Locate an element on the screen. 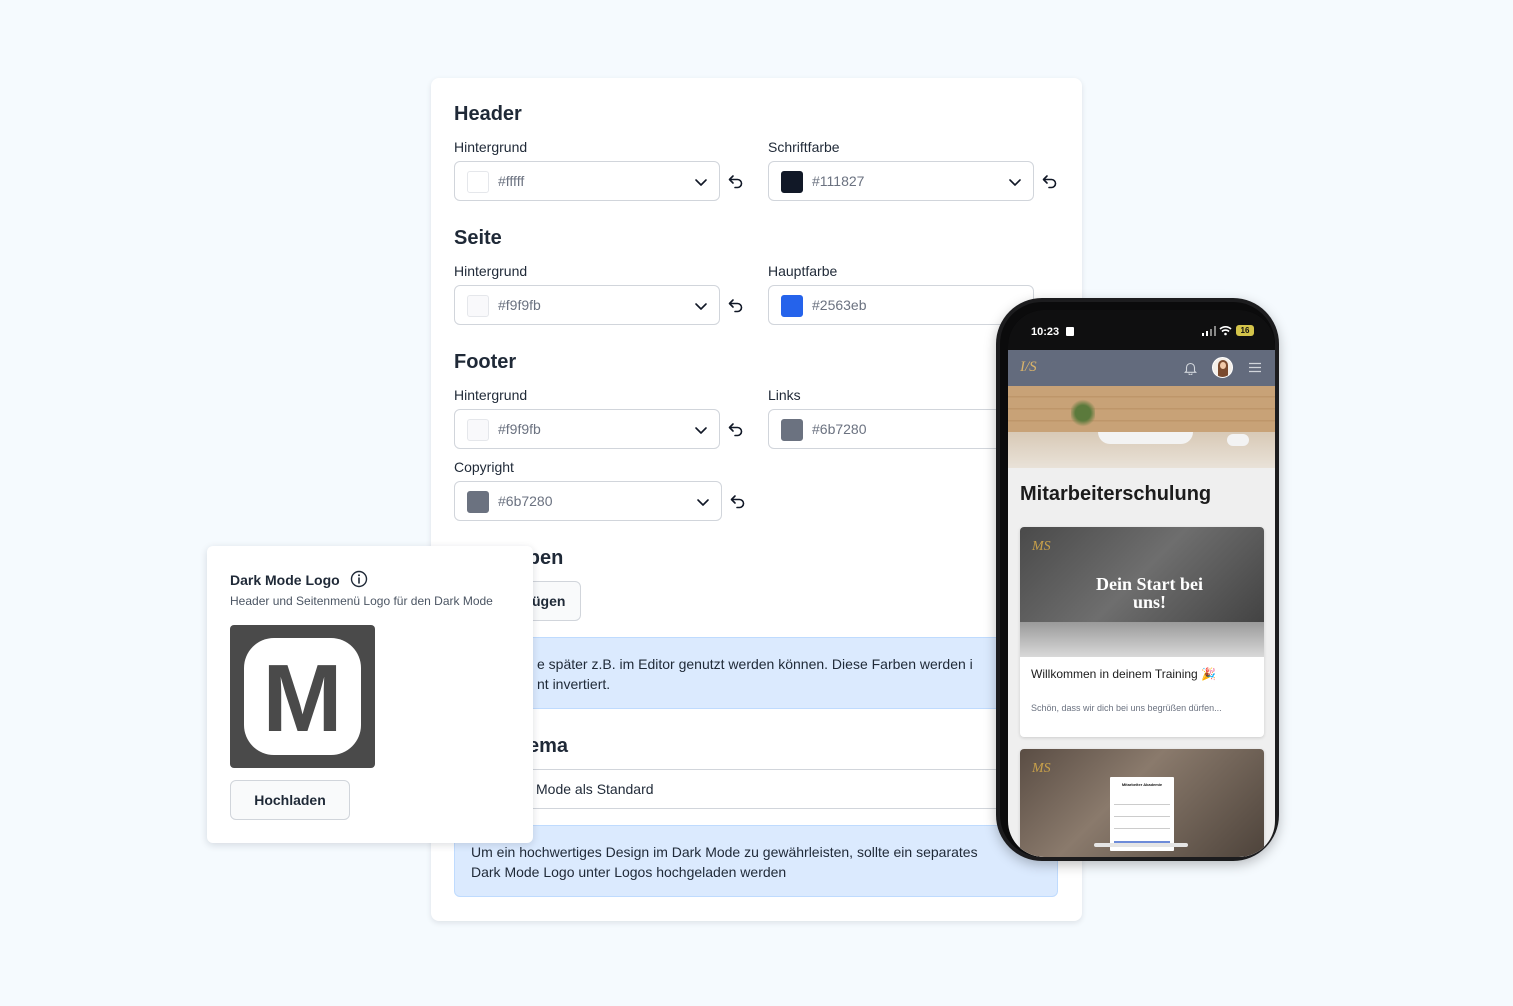 This screenshot has width=1513, height=1006. logo-letter: M is located at coordinates (303, 698).